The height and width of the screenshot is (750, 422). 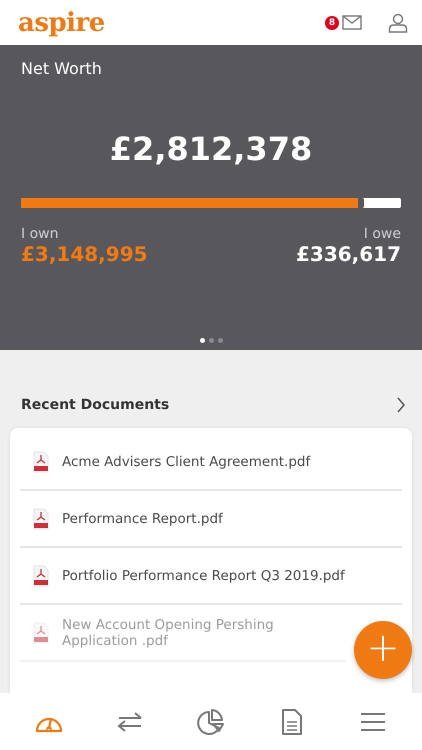 I want to click on document-name: Performance Report.pdf, so click(x=142, y=518).